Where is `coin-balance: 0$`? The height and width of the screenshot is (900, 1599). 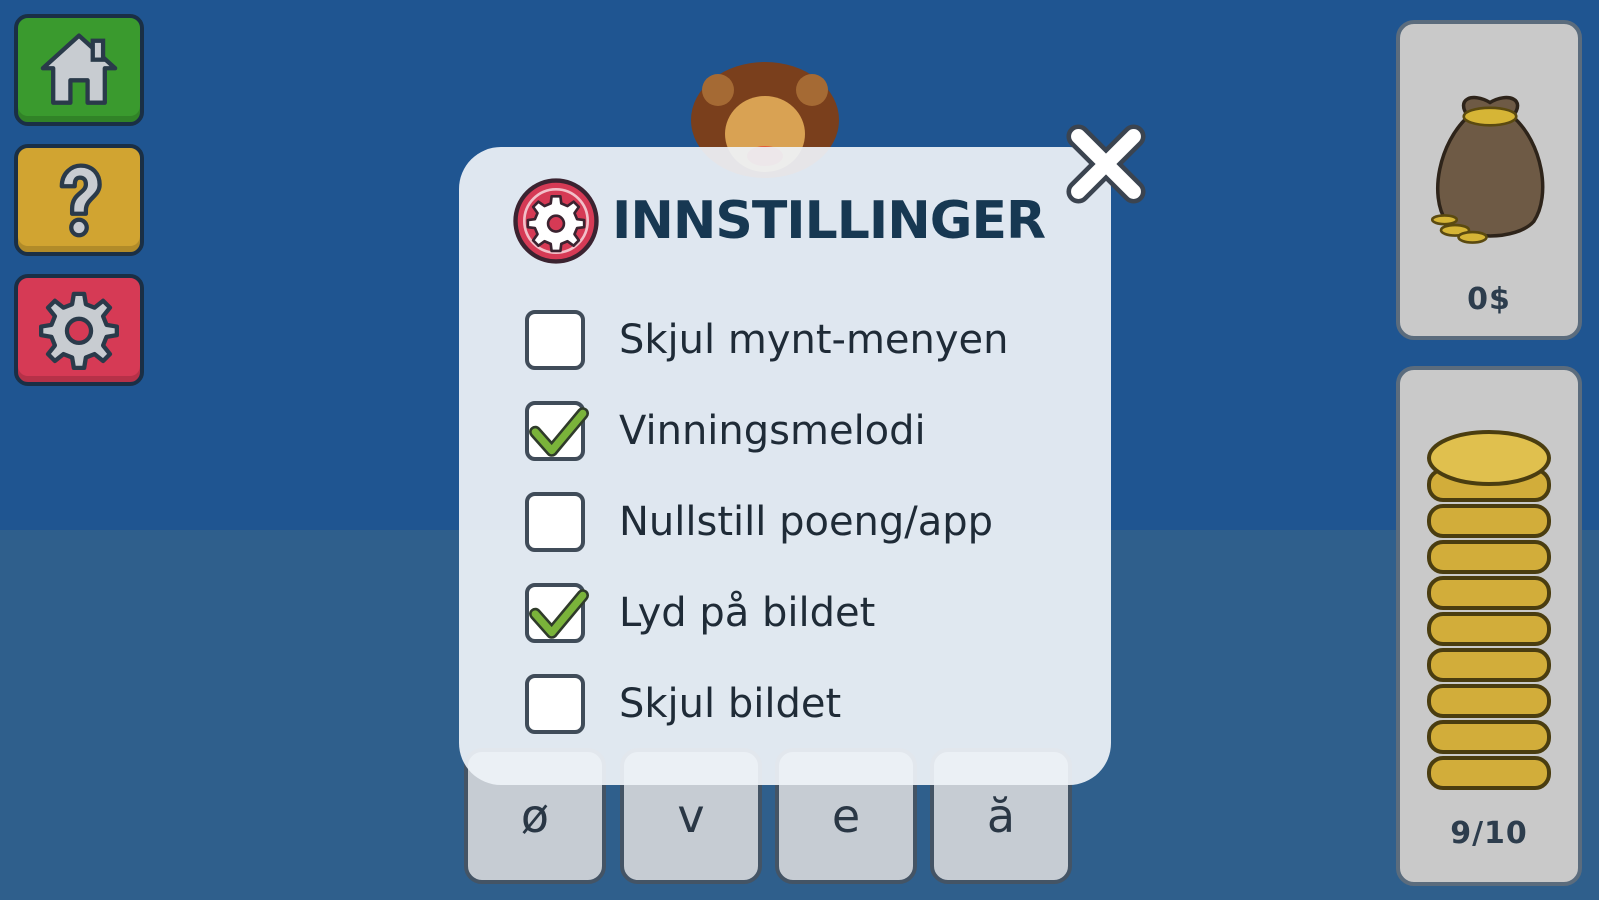 coin-balance: 0$ is located at coordinates (1489, 299).